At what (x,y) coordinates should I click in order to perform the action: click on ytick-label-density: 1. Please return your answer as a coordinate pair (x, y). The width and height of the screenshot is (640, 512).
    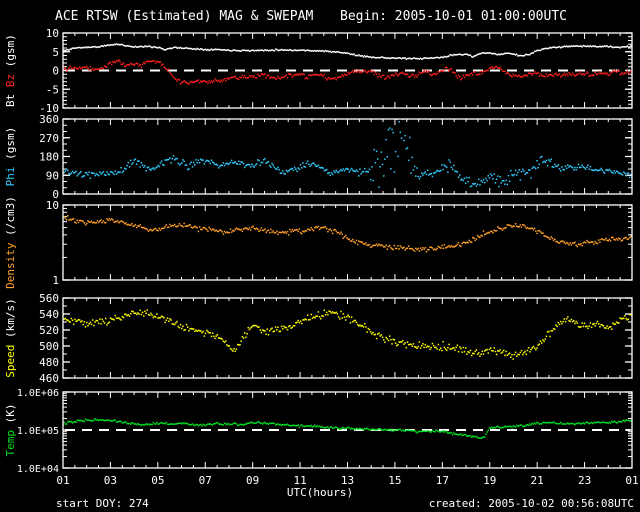
    Looking at the image, I should click on (55, 280).